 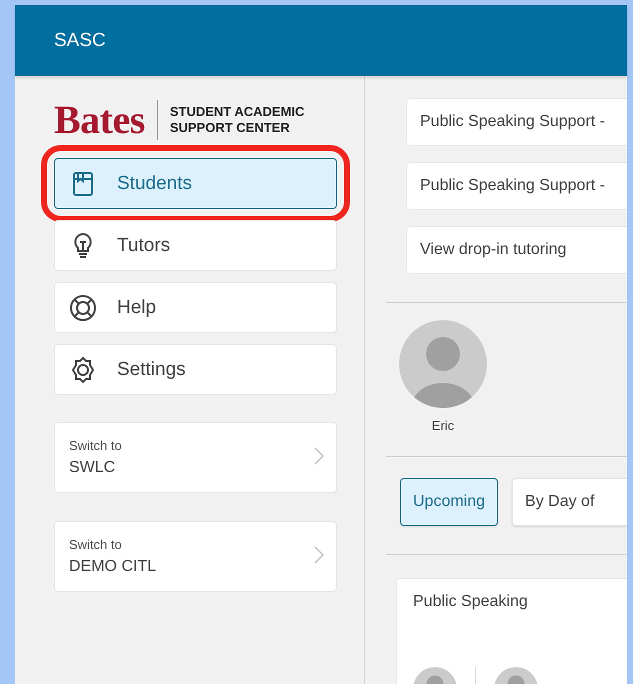 What do you see at coordinates (83, 246) in the screenshot?
I see `lightbulb-icon` at bounding box center [83, 246].